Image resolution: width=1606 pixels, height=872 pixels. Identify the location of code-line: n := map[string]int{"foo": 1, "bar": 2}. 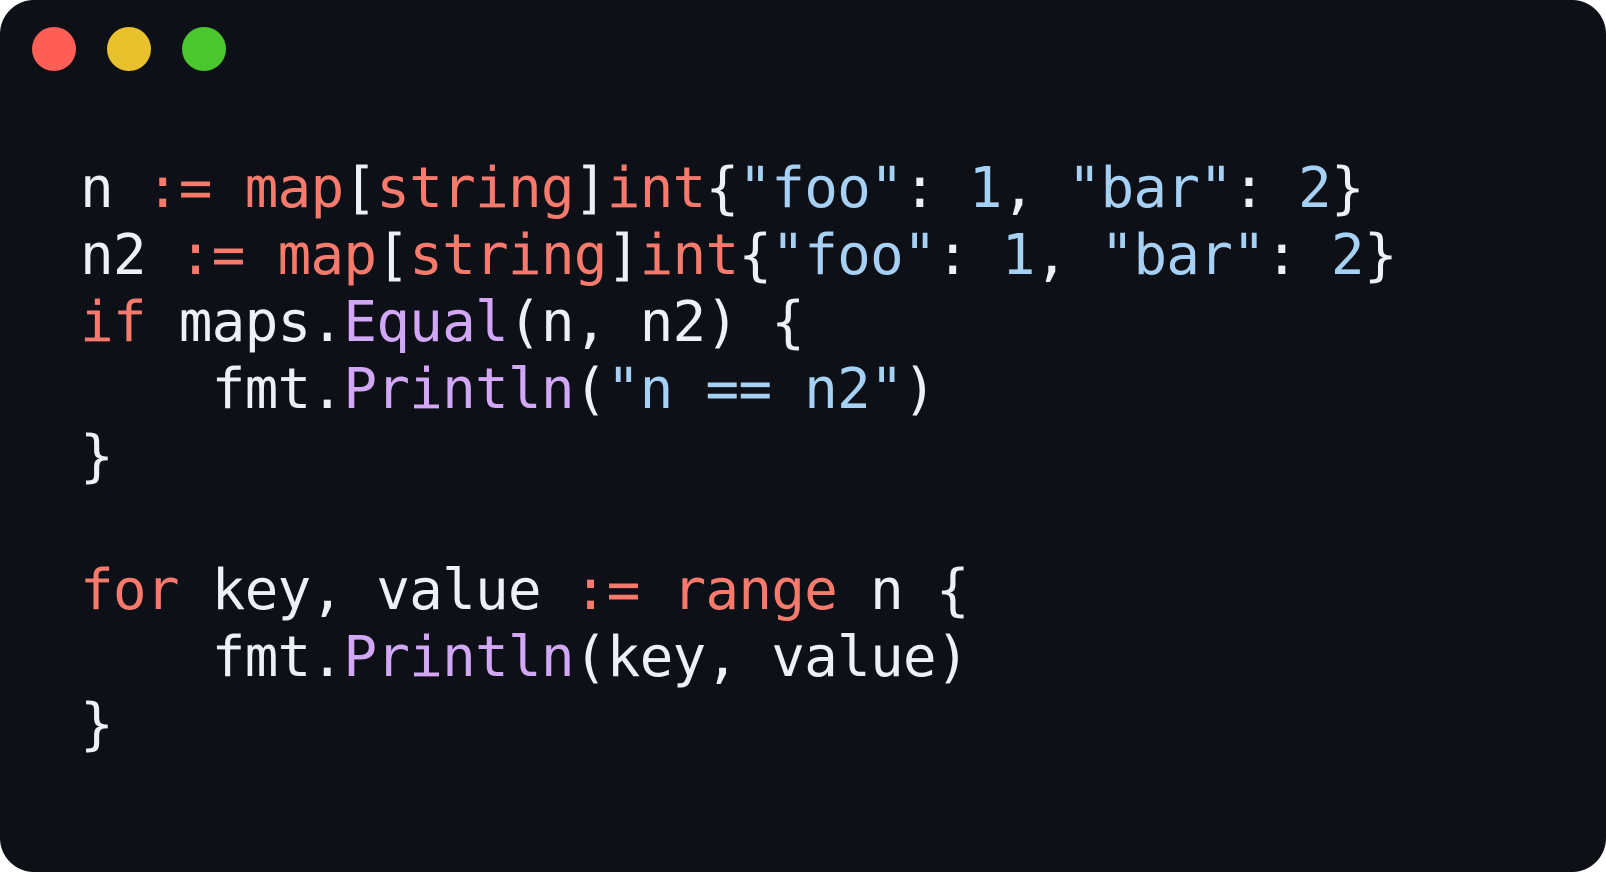
(738, 188).